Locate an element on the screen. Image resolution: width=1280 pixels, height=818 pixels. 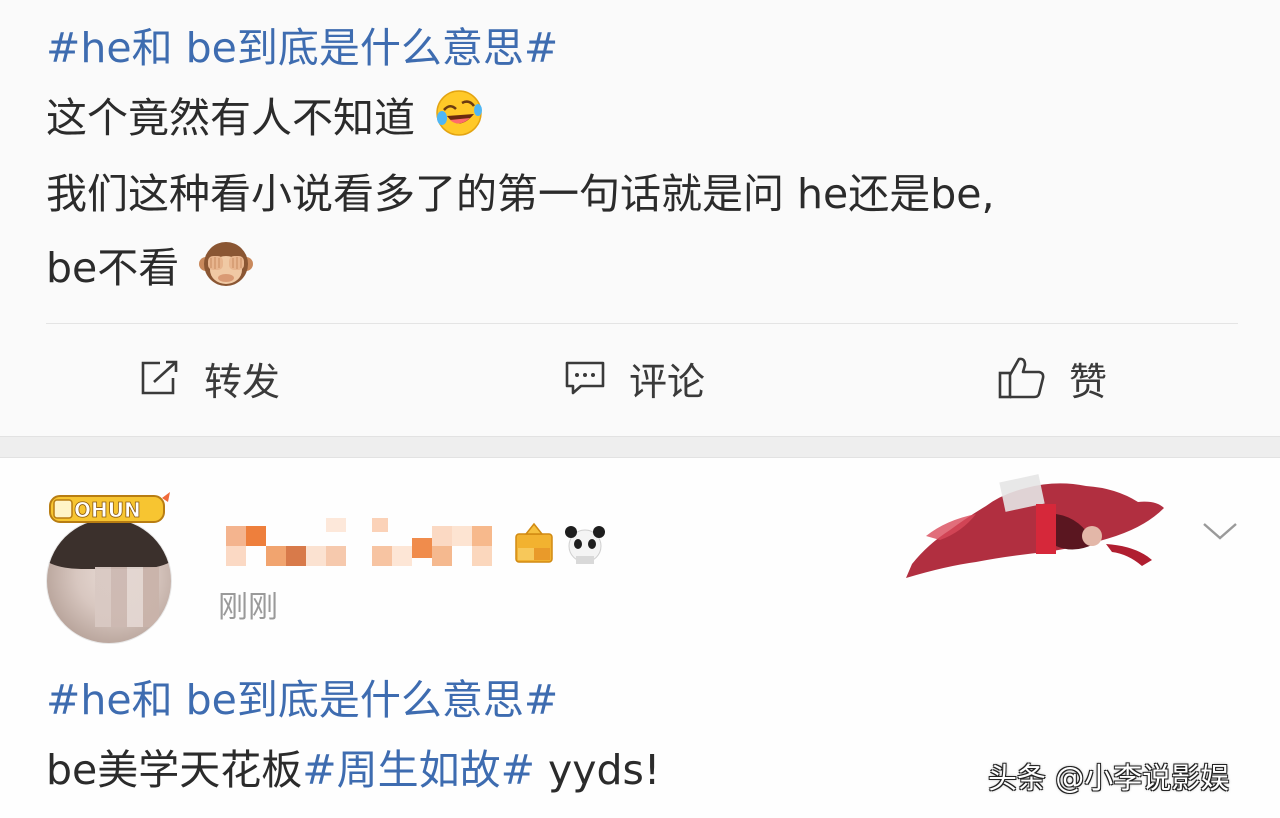
post-text: be不看 is located at coordinates (113, 268).